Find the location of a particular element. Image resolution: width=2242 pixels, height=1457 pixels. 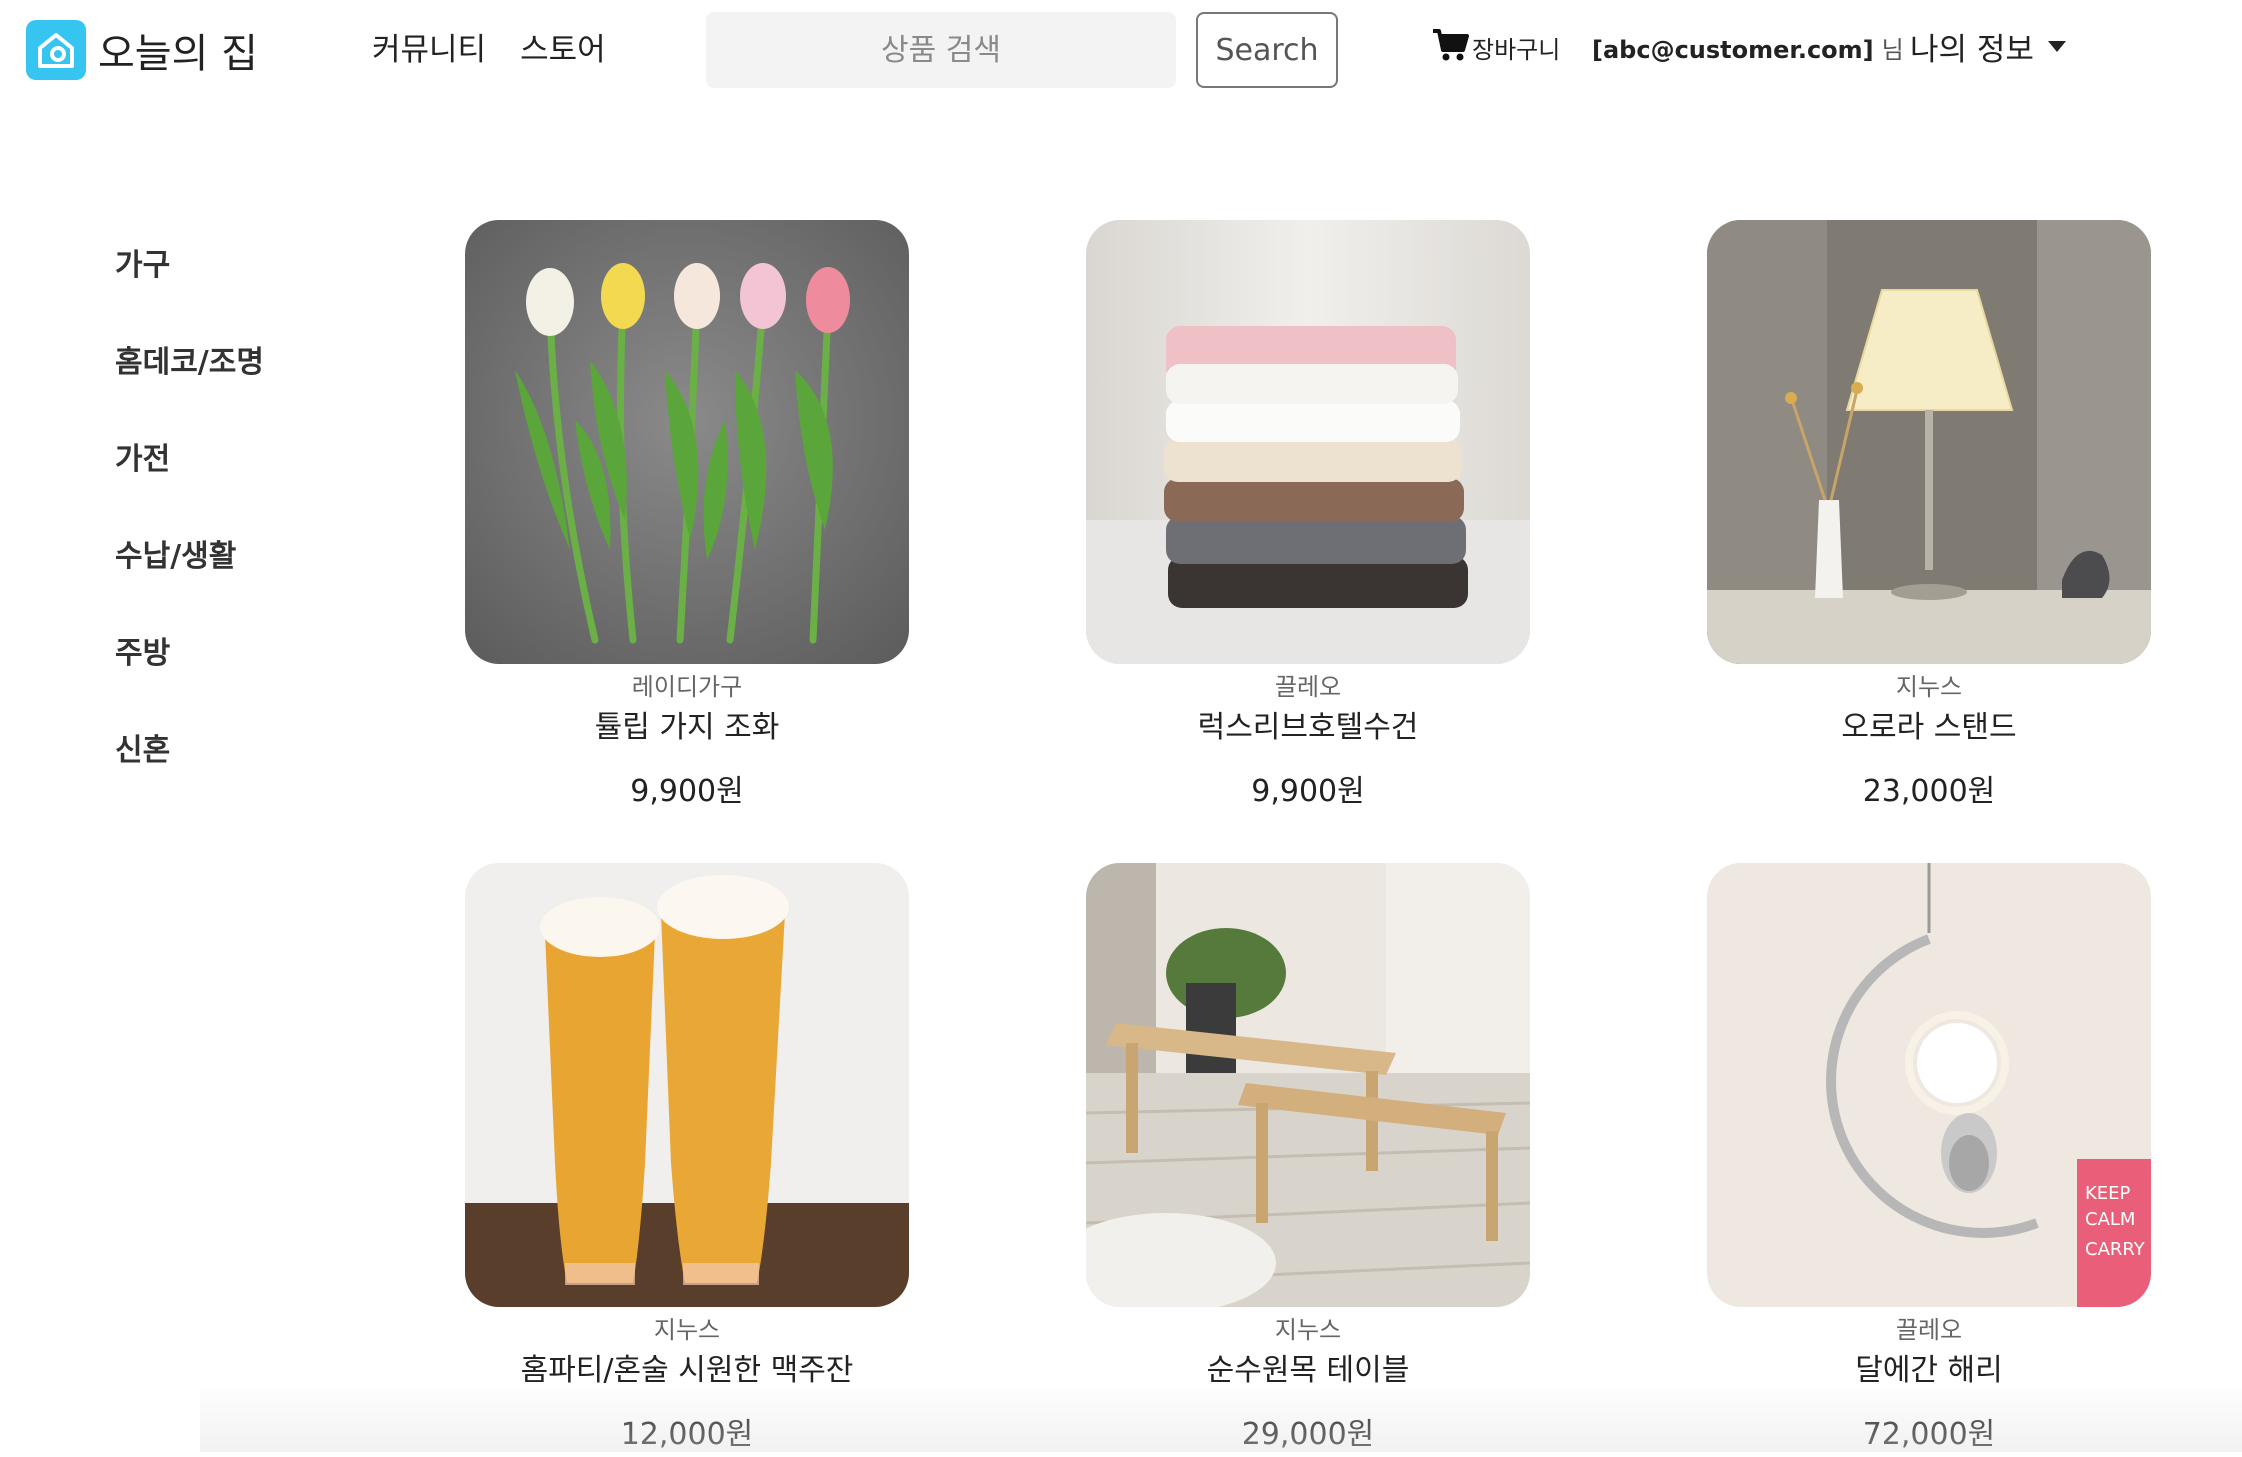

house-logo-icon is located at coordinates (56, 50).